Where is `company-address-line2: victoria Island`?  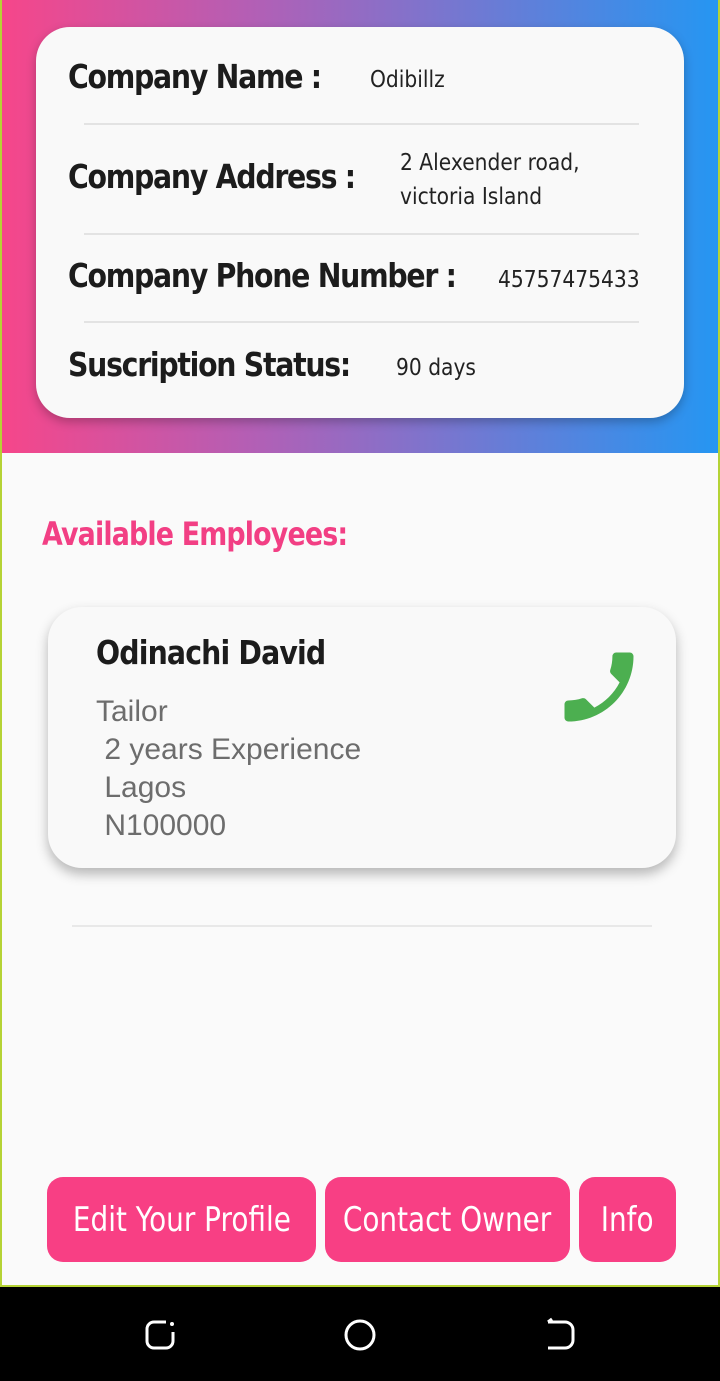 company-address-line2: victoria Island is located at coordinates (471, 197).